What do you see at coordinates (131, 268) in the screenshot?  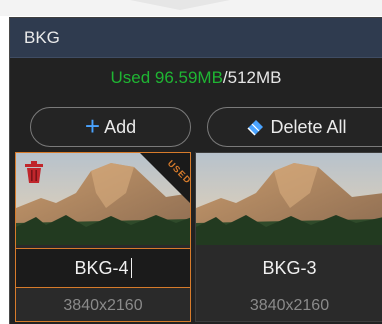 I see `text-caret` at bounding box center [131, 268].